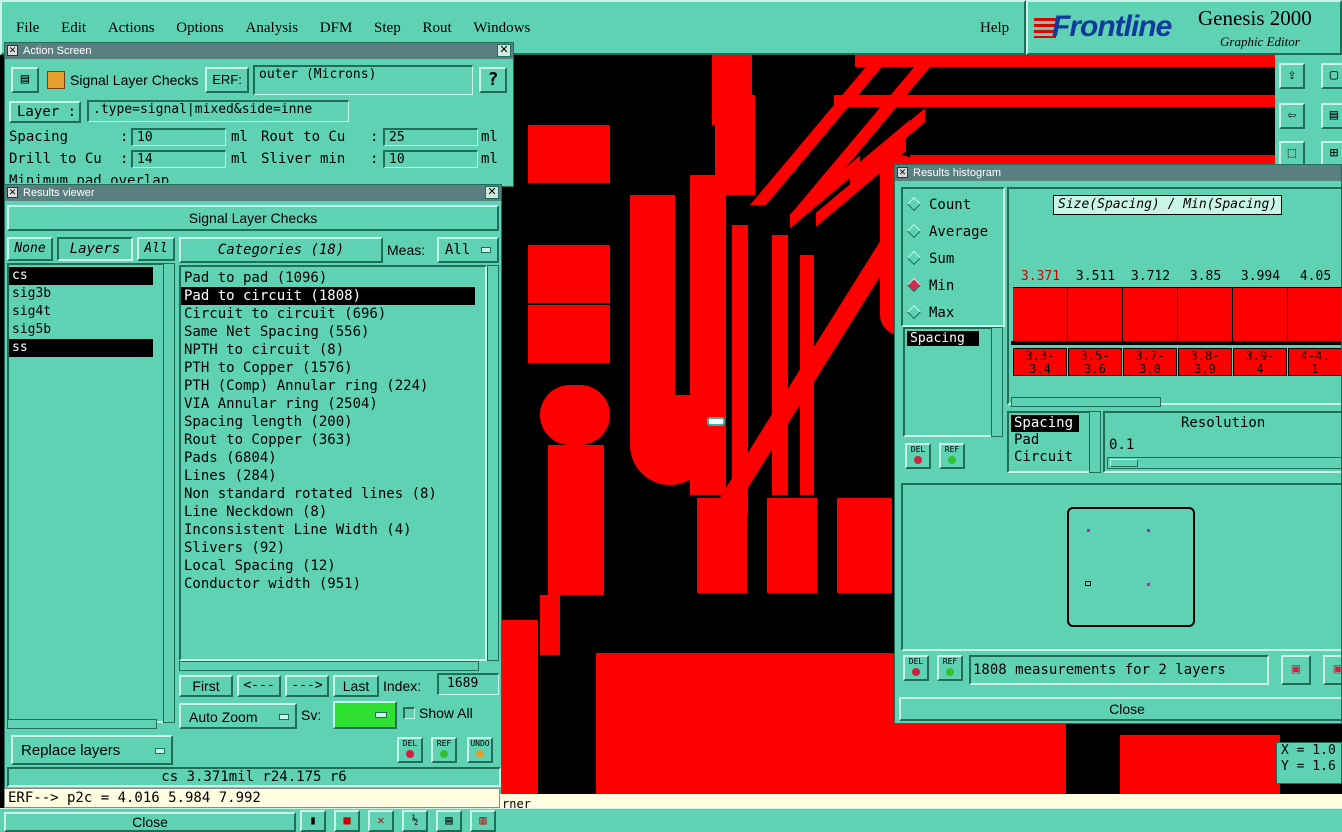 Image resolution: width=1342 pixels, height=832 pixels. What do you see at coordinates (27, 28) in the screenshot?
I see `menu-file: File` at bounding box center [27, 28].